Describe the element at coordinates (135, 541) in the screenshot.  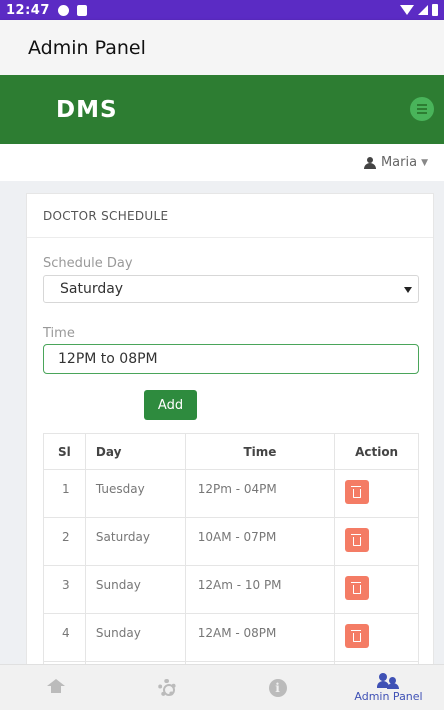
I see `row-day: Saturday` at that location.